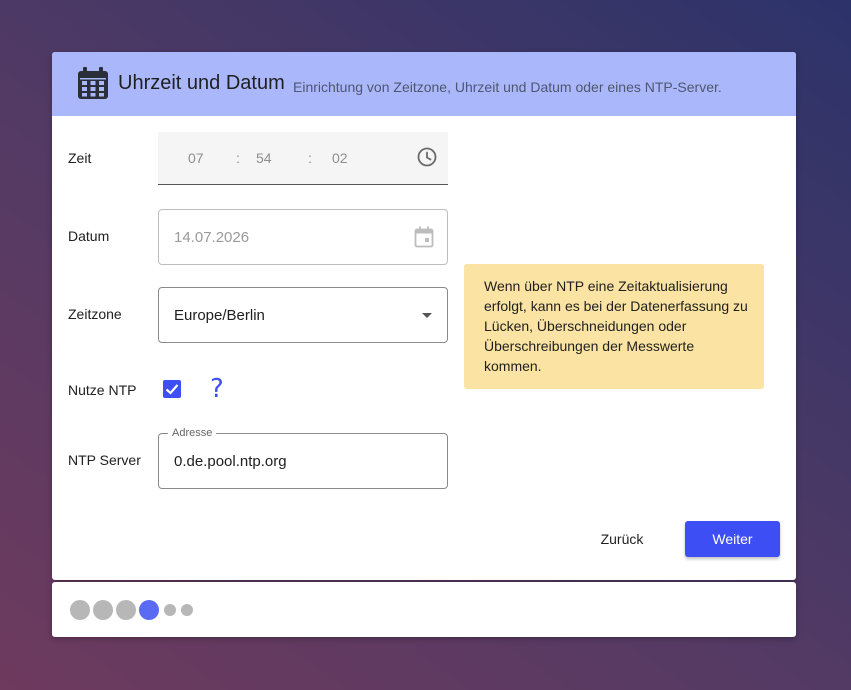 The image size is (851, 690). I want to click on use-ntp-checkbox, so click(172, 389).